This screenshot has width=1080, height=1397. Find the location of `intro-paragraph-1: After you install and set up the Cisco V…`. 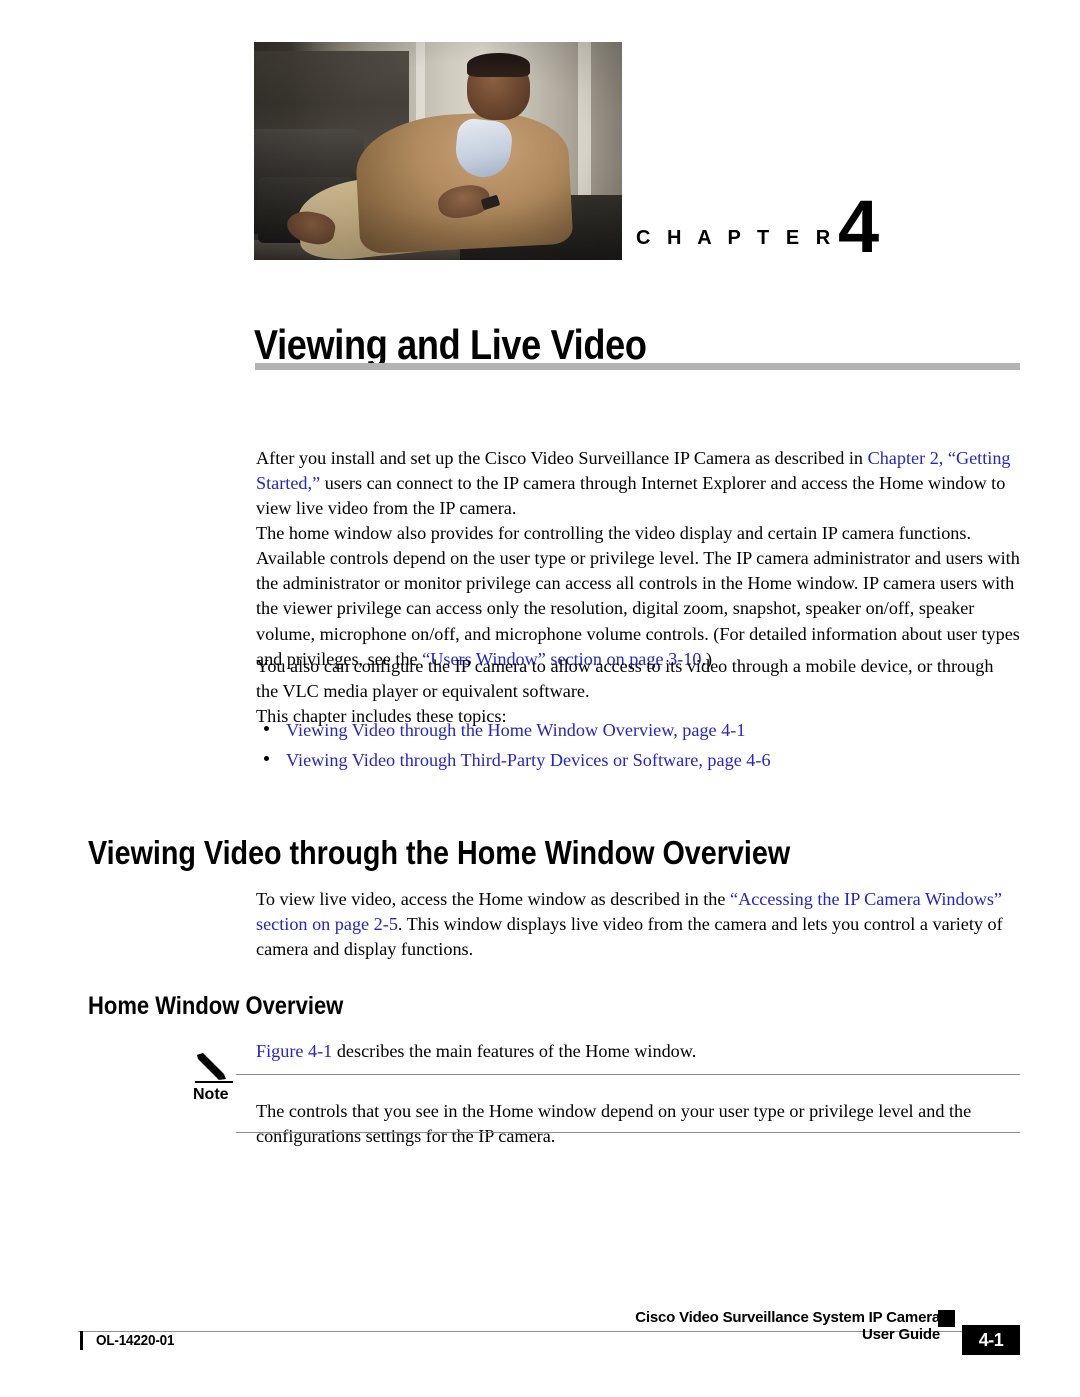

intro-paragraph-1: After you install and set up the Cisco V… is located at coordinates (638, 483).